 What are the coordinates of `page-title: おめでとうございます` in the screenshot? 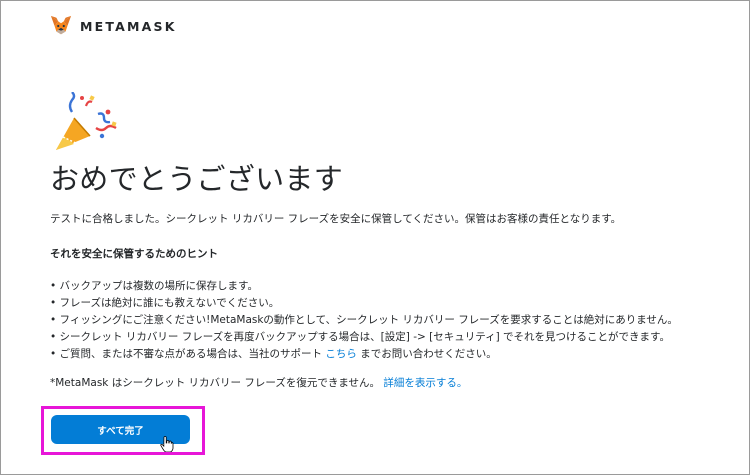 It's located at (197, 179).